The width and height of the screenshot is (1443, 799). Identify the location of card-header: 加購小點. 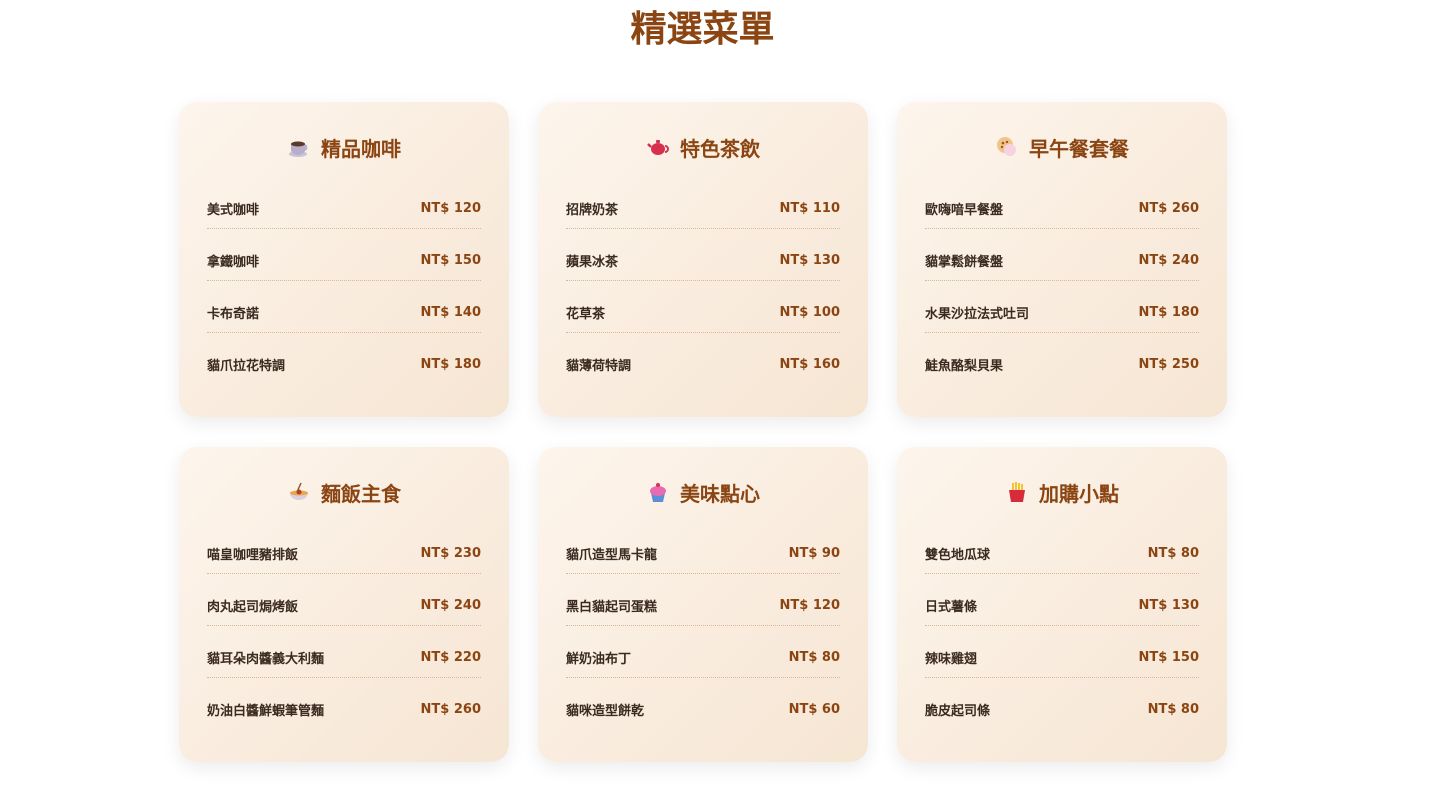
(1062, 492).